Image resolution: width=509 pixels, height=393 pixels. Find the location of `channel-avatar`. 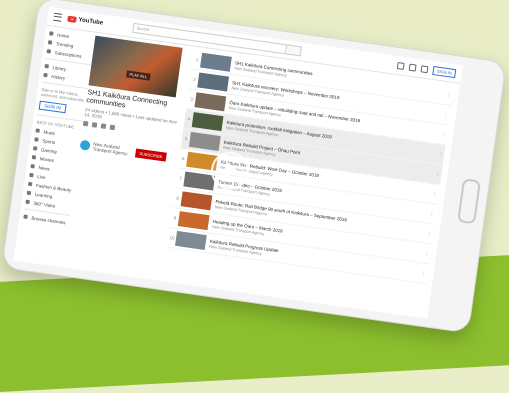

channel-avatar is located at coordinates (85, 145).